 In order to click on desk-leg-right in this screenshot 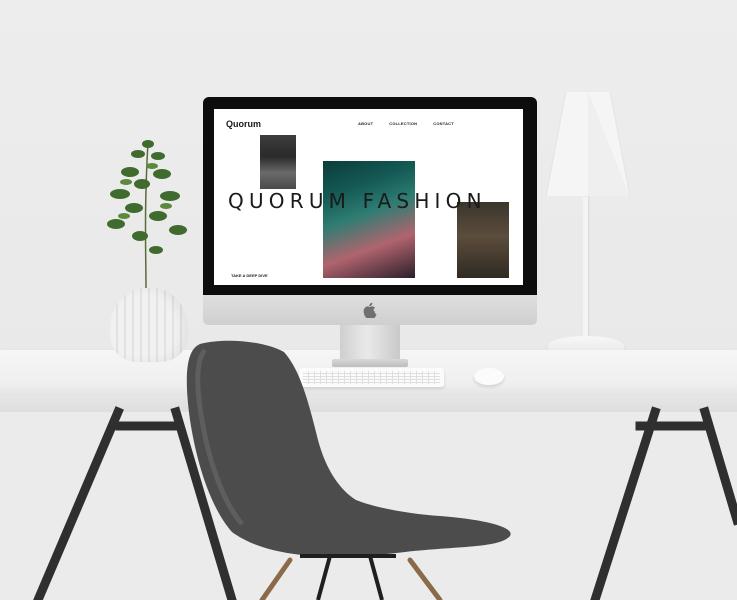, I will do `click(663, 503)`.